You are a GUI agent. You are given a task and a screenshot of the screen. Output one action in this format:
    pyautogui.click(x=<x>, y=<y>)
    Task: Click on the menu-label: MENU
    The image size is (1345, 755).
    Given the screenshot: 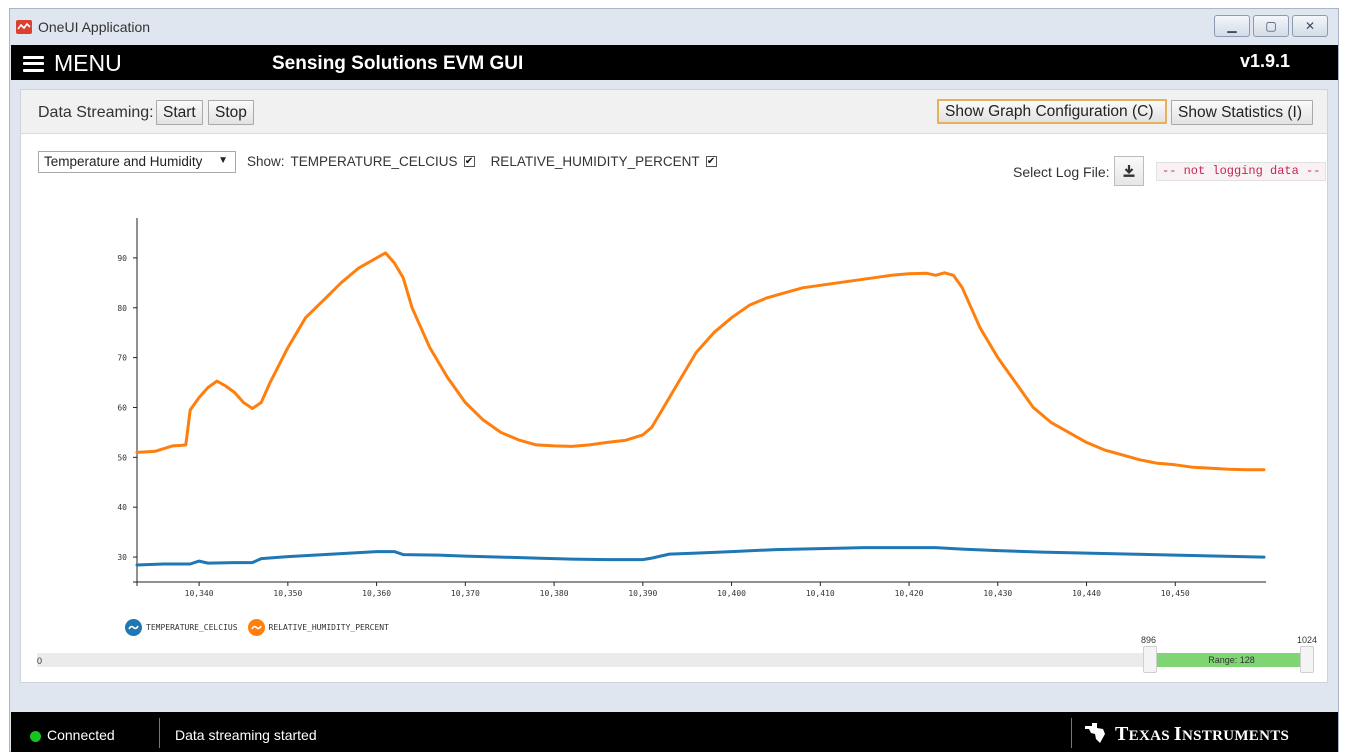 What is the action you would take?
    pyautogui.click(x=88, y=63)
    